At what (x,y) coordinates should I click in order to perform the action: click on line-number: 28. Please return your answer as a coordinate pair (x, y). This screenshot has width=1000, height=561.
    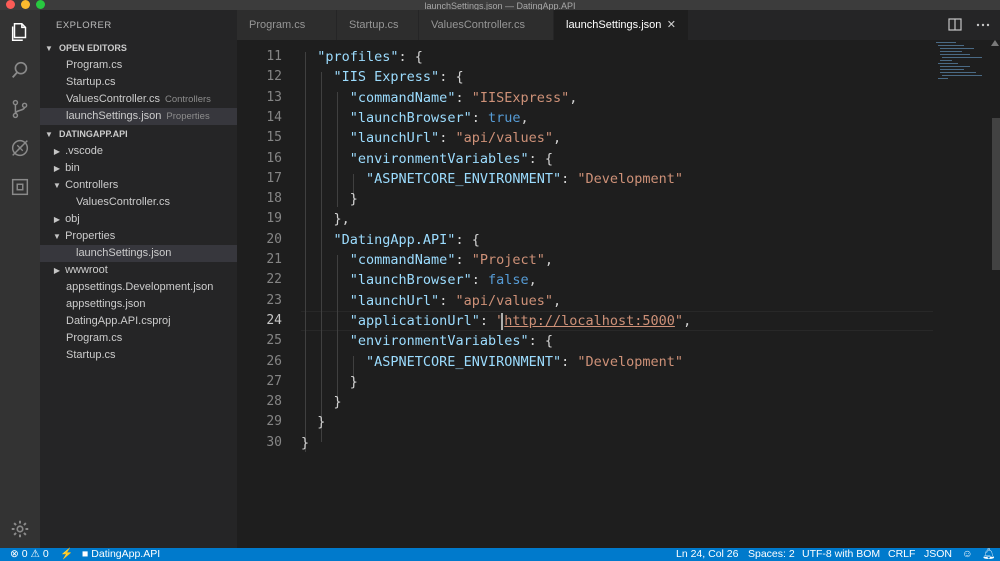
    Looking at the image, I should click on (274, 402).